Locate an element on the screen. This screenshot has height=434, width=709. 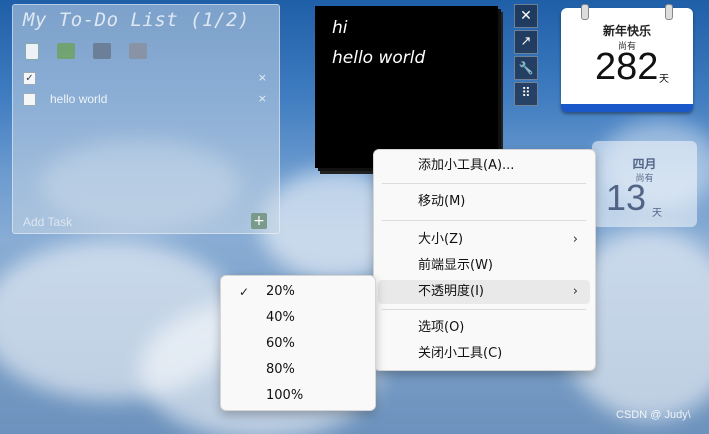
menu-item-close-gadget: 关闭小工具(C) is located at coordinates (484, 354).